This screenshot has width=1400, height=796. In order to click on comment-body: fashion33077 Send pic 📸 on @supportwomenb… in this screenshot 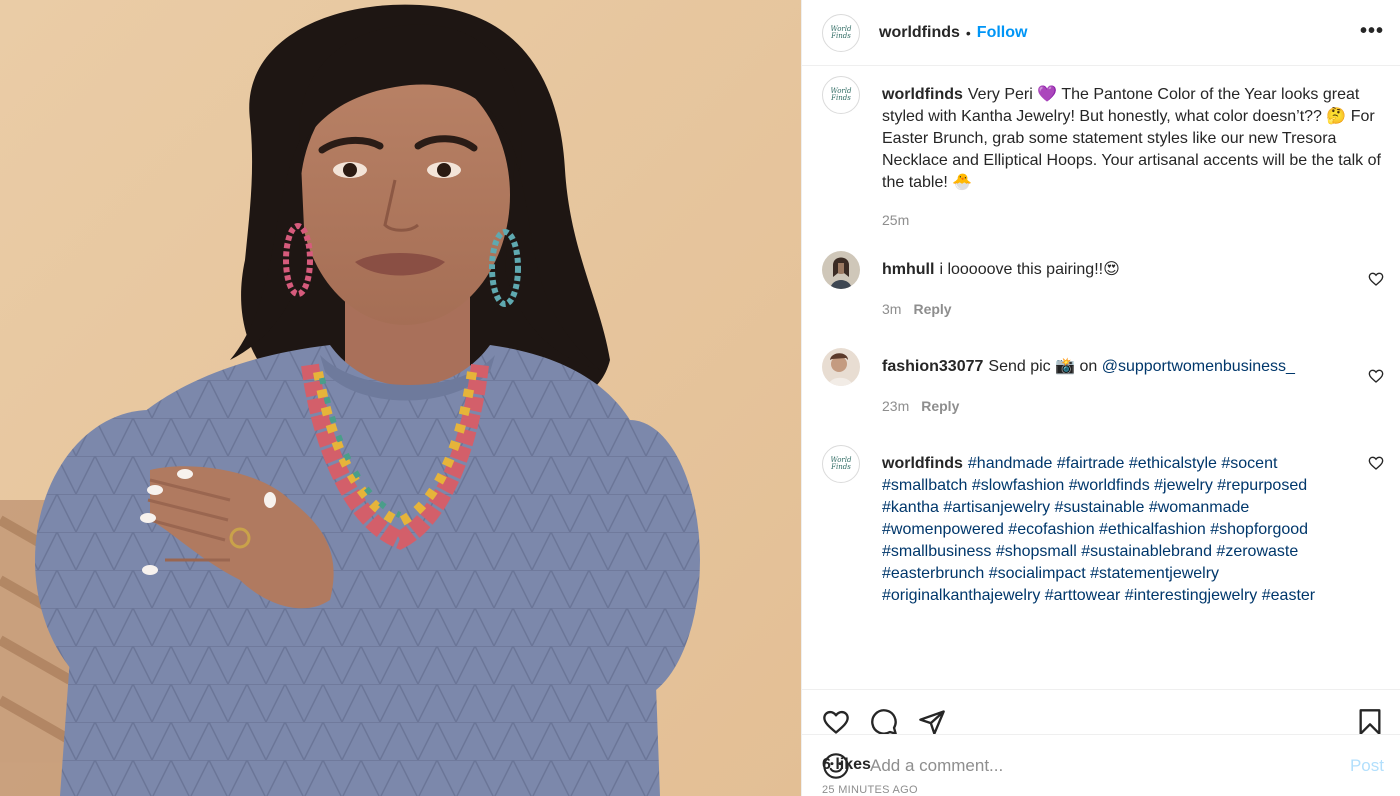, I will do `click(1133, 386)`.